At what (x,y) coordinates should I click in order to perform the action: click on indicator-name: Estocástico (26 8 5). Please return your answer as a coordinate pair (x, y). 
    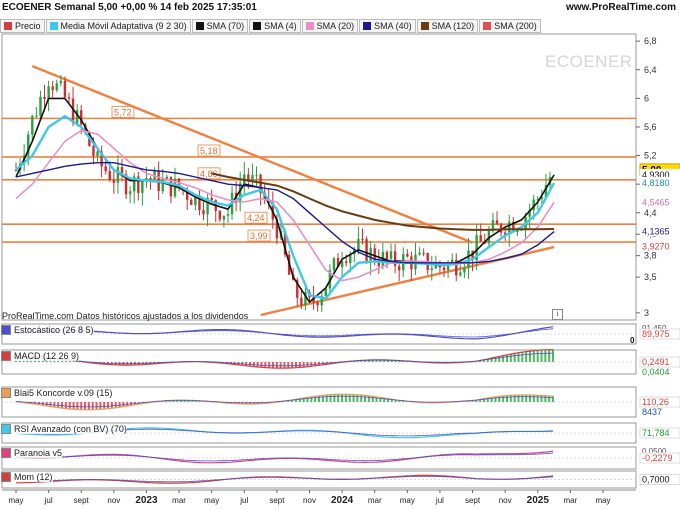
    Looking at the image, I should click on (54, 330).